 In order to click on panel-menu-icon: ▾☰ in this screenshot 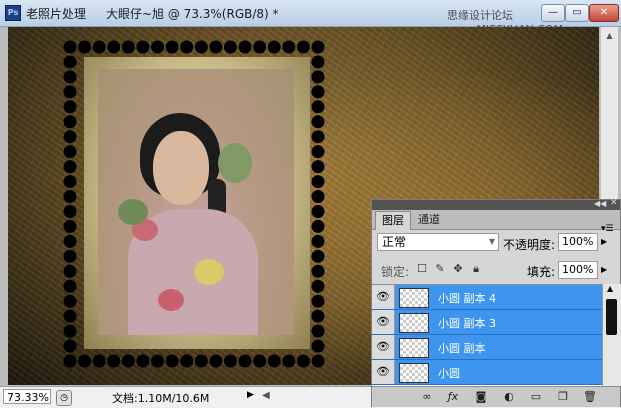, I will do `click(607, 229)`.